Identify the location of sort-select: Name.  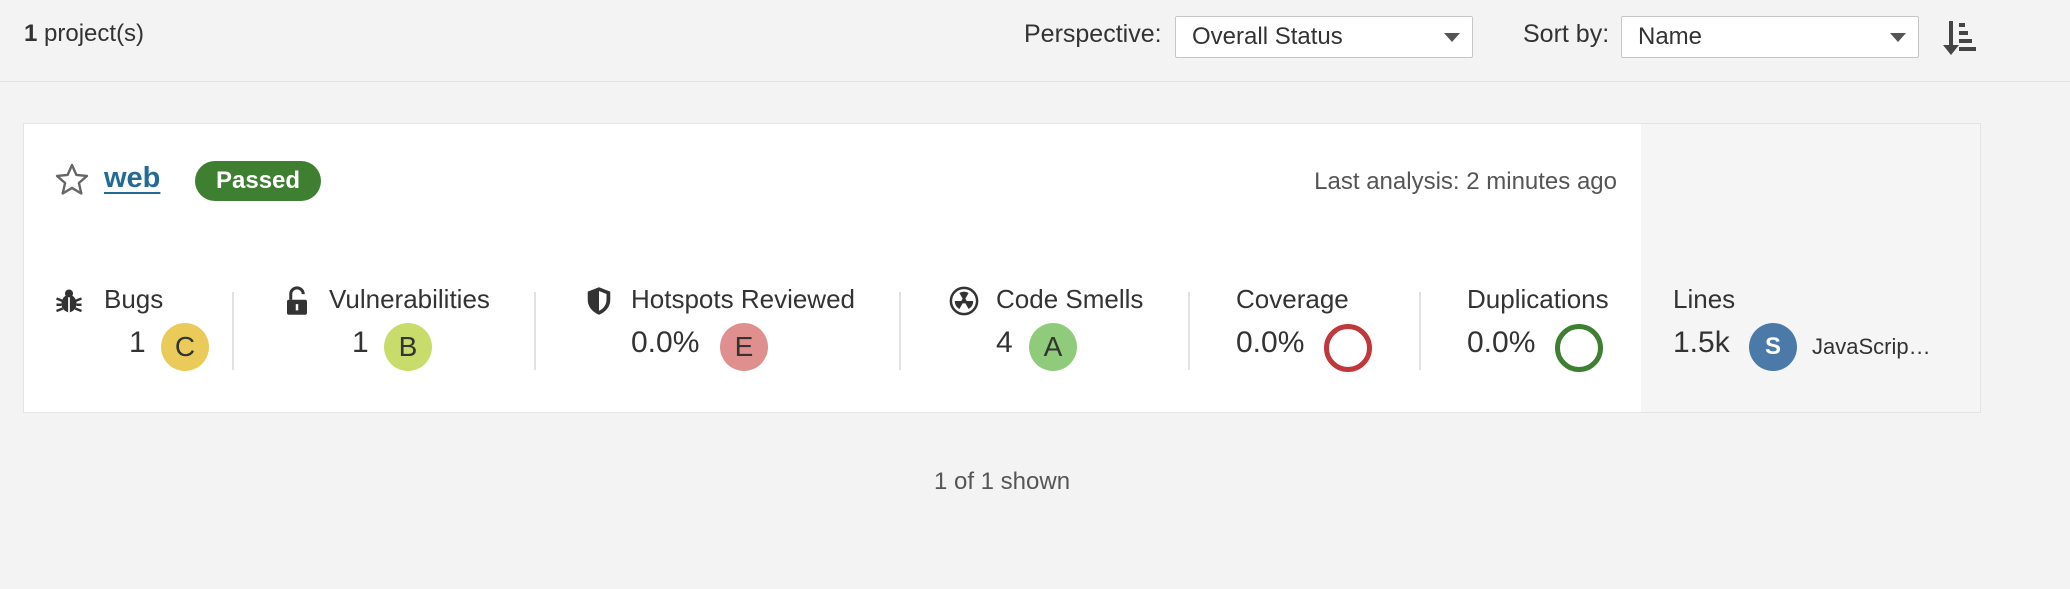
(1770, 37).